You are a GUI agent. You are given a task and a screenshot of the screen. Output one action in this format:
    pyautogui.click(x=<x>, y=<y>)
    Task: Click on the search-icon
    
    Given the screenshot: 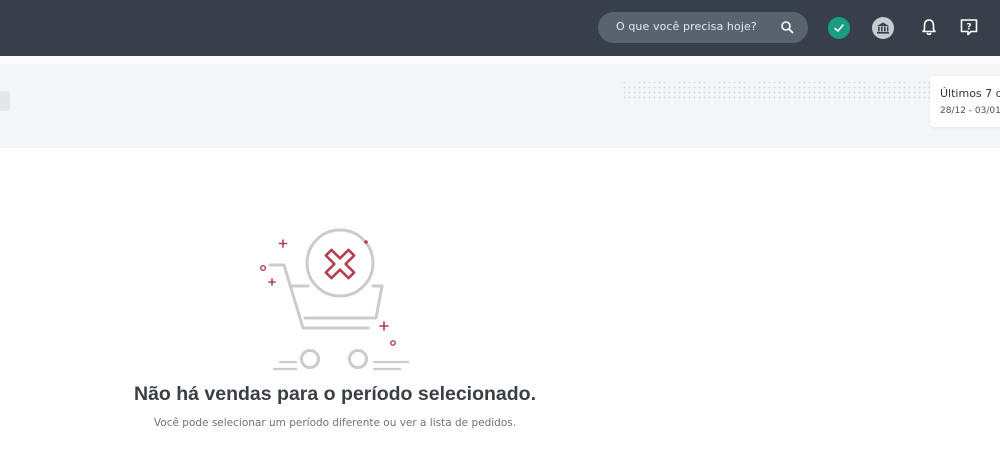 What is the action you would take?
    pyautogui.click(x=787, y=27)
    